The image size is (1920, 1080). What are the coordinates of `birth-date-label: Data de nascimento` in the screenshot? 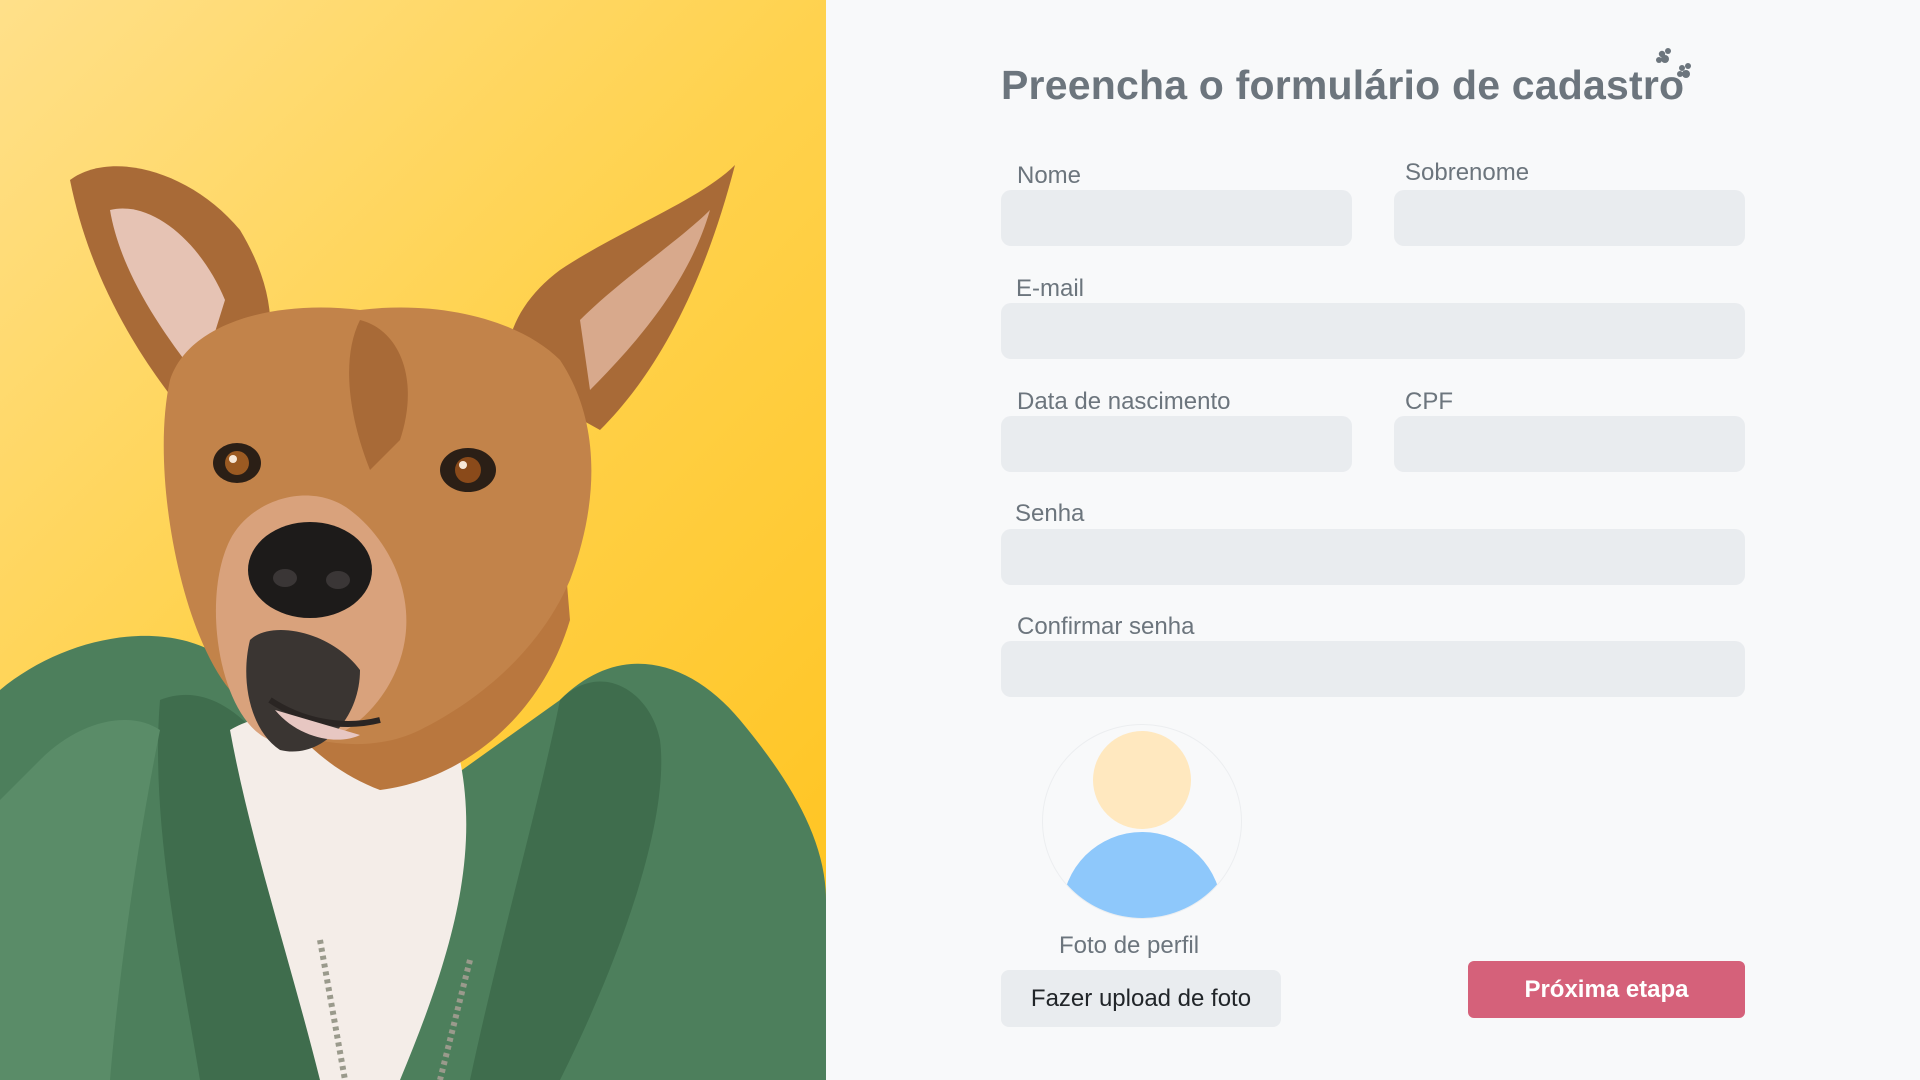 It's located at (1124, 401).